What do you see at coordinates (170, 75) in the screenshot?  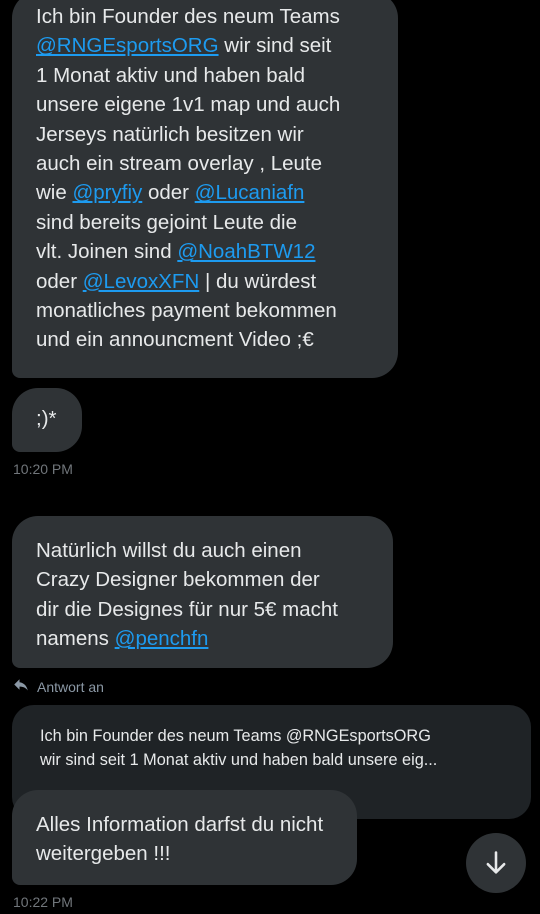 I see `message-text: 1 Monat aktiv und haben bald` at bounding box center [170, 75].